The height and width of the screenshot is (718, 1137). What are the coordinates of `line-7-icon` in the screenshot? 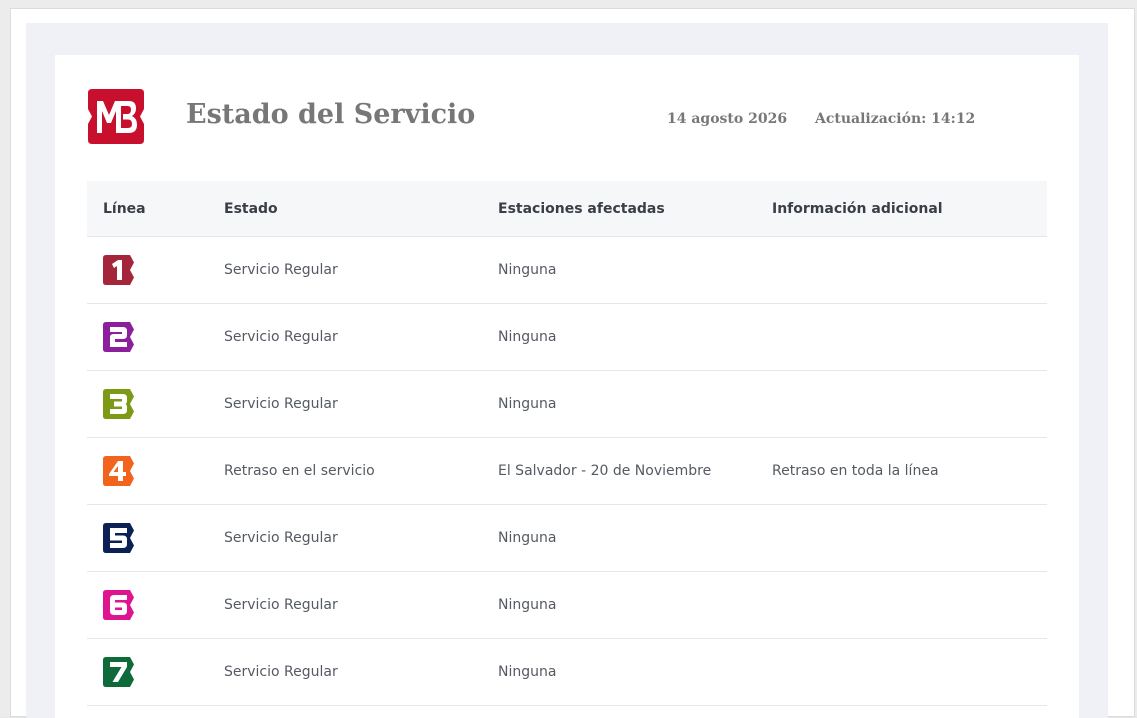 It's located at (118, 672).